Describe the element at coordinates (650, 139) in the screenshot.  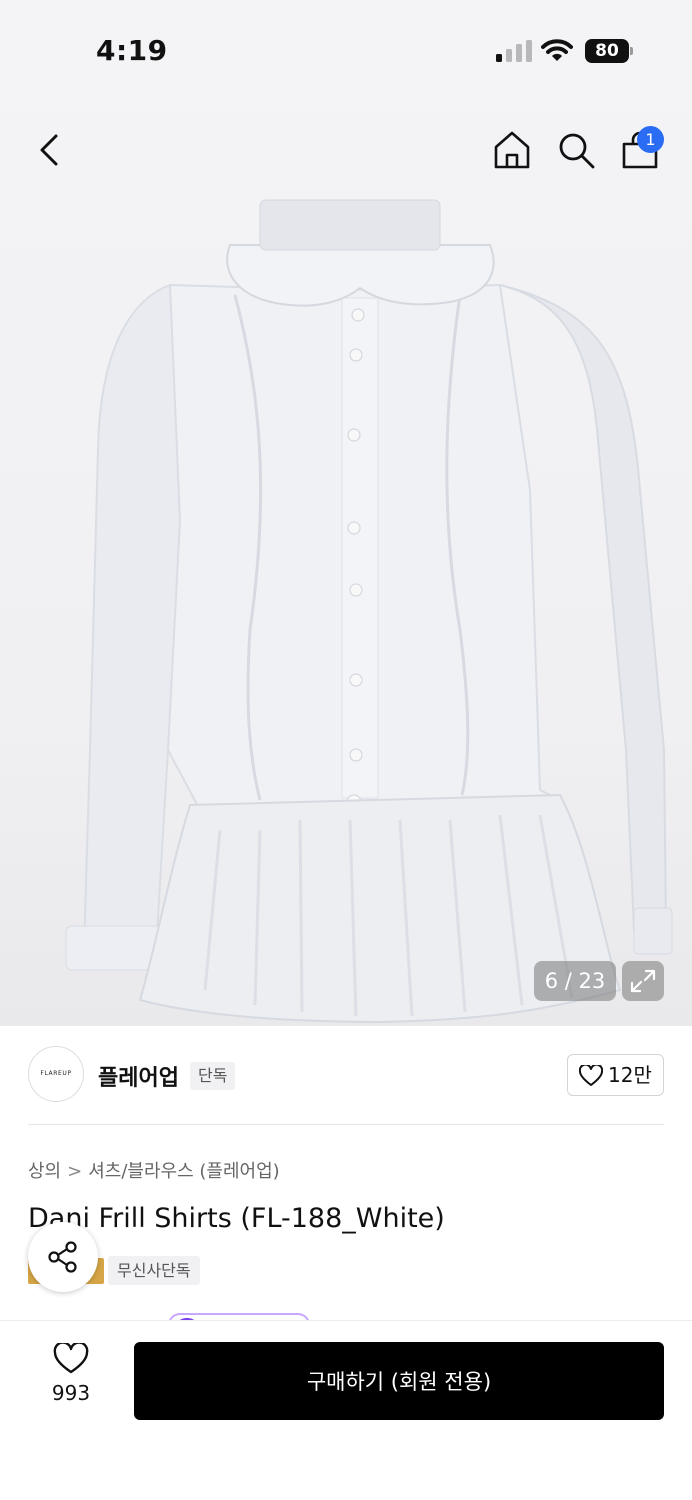
I see `cart-count-badge: 1` at that location.